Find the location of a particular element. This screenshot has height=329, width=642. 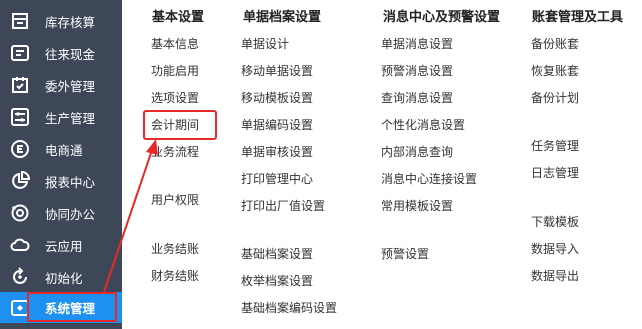

annotation-arrow is located at coordinates (130, 216).